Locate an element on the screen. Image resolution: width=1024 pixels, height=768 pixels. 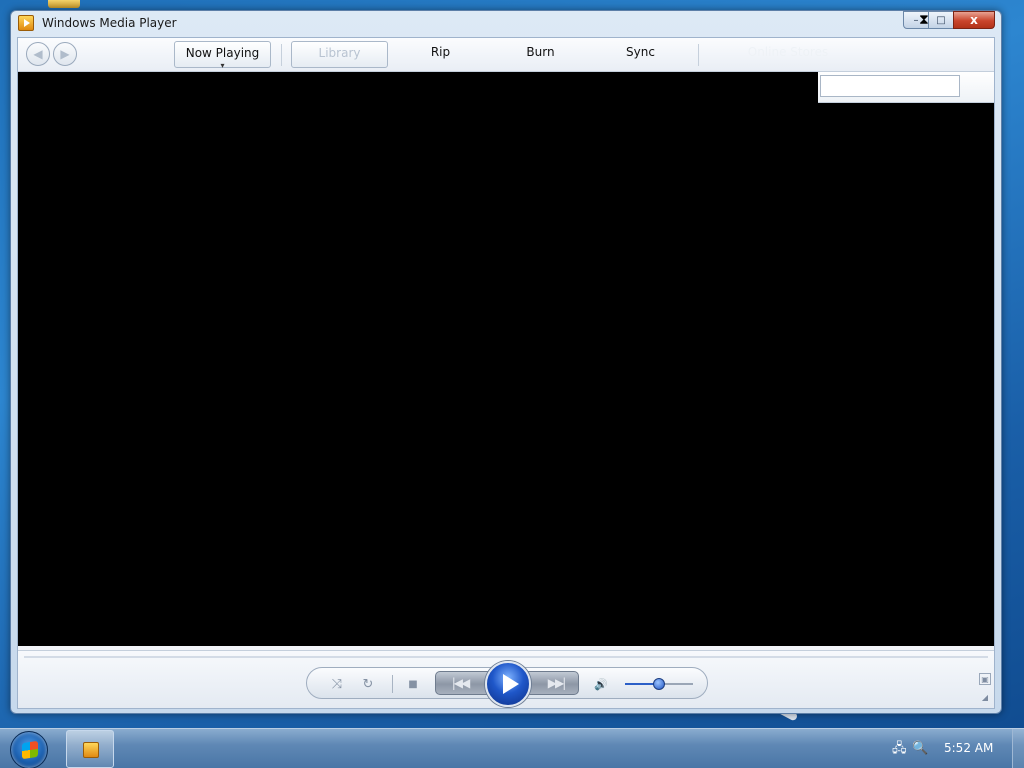
seek-bar is located at coordinates (506, 657).